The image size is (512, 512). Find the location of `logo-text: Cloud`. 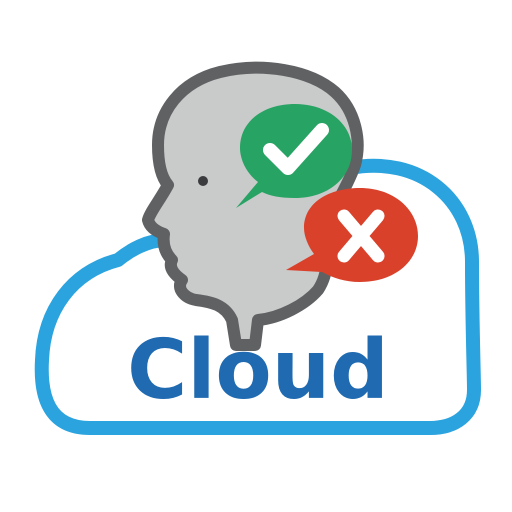

logo-text: Cloud is located at coordinates (258, 370).